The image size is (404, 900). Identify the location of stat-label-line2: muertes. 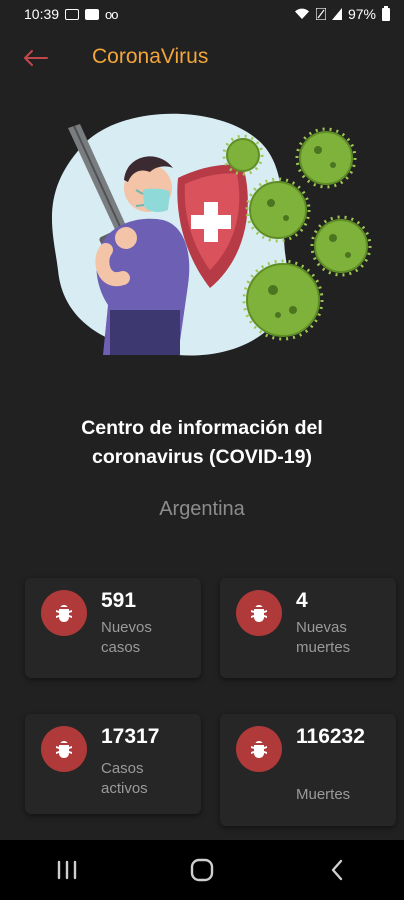
(323, 647).